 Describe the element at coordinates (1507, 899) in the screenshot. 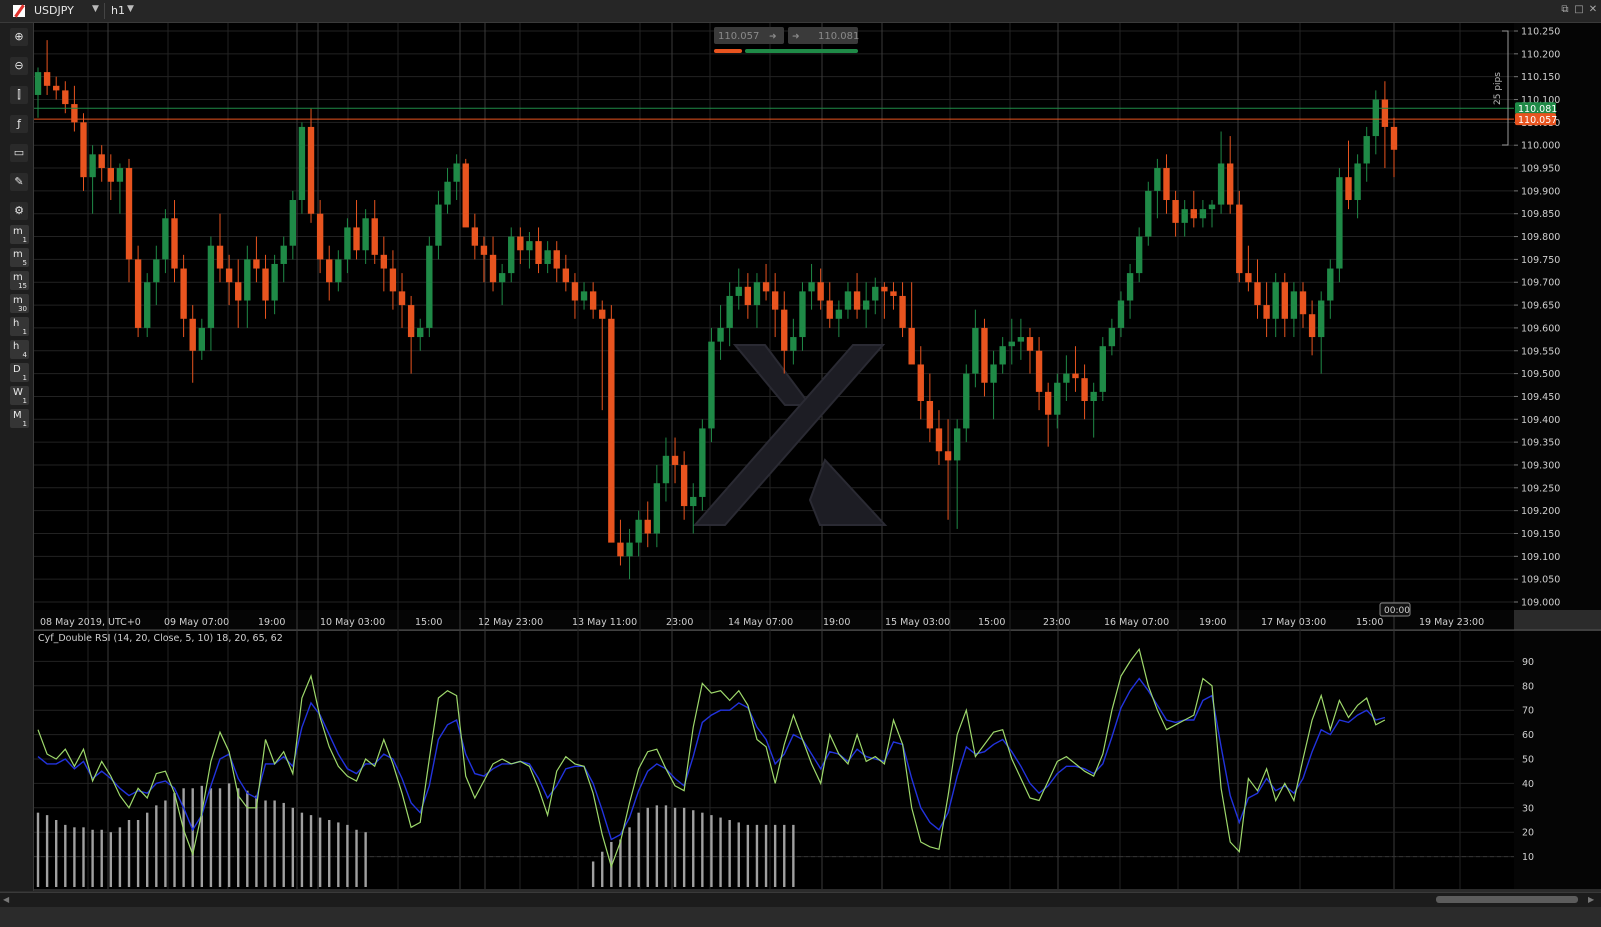

I see `scroll-thumb` at that location.